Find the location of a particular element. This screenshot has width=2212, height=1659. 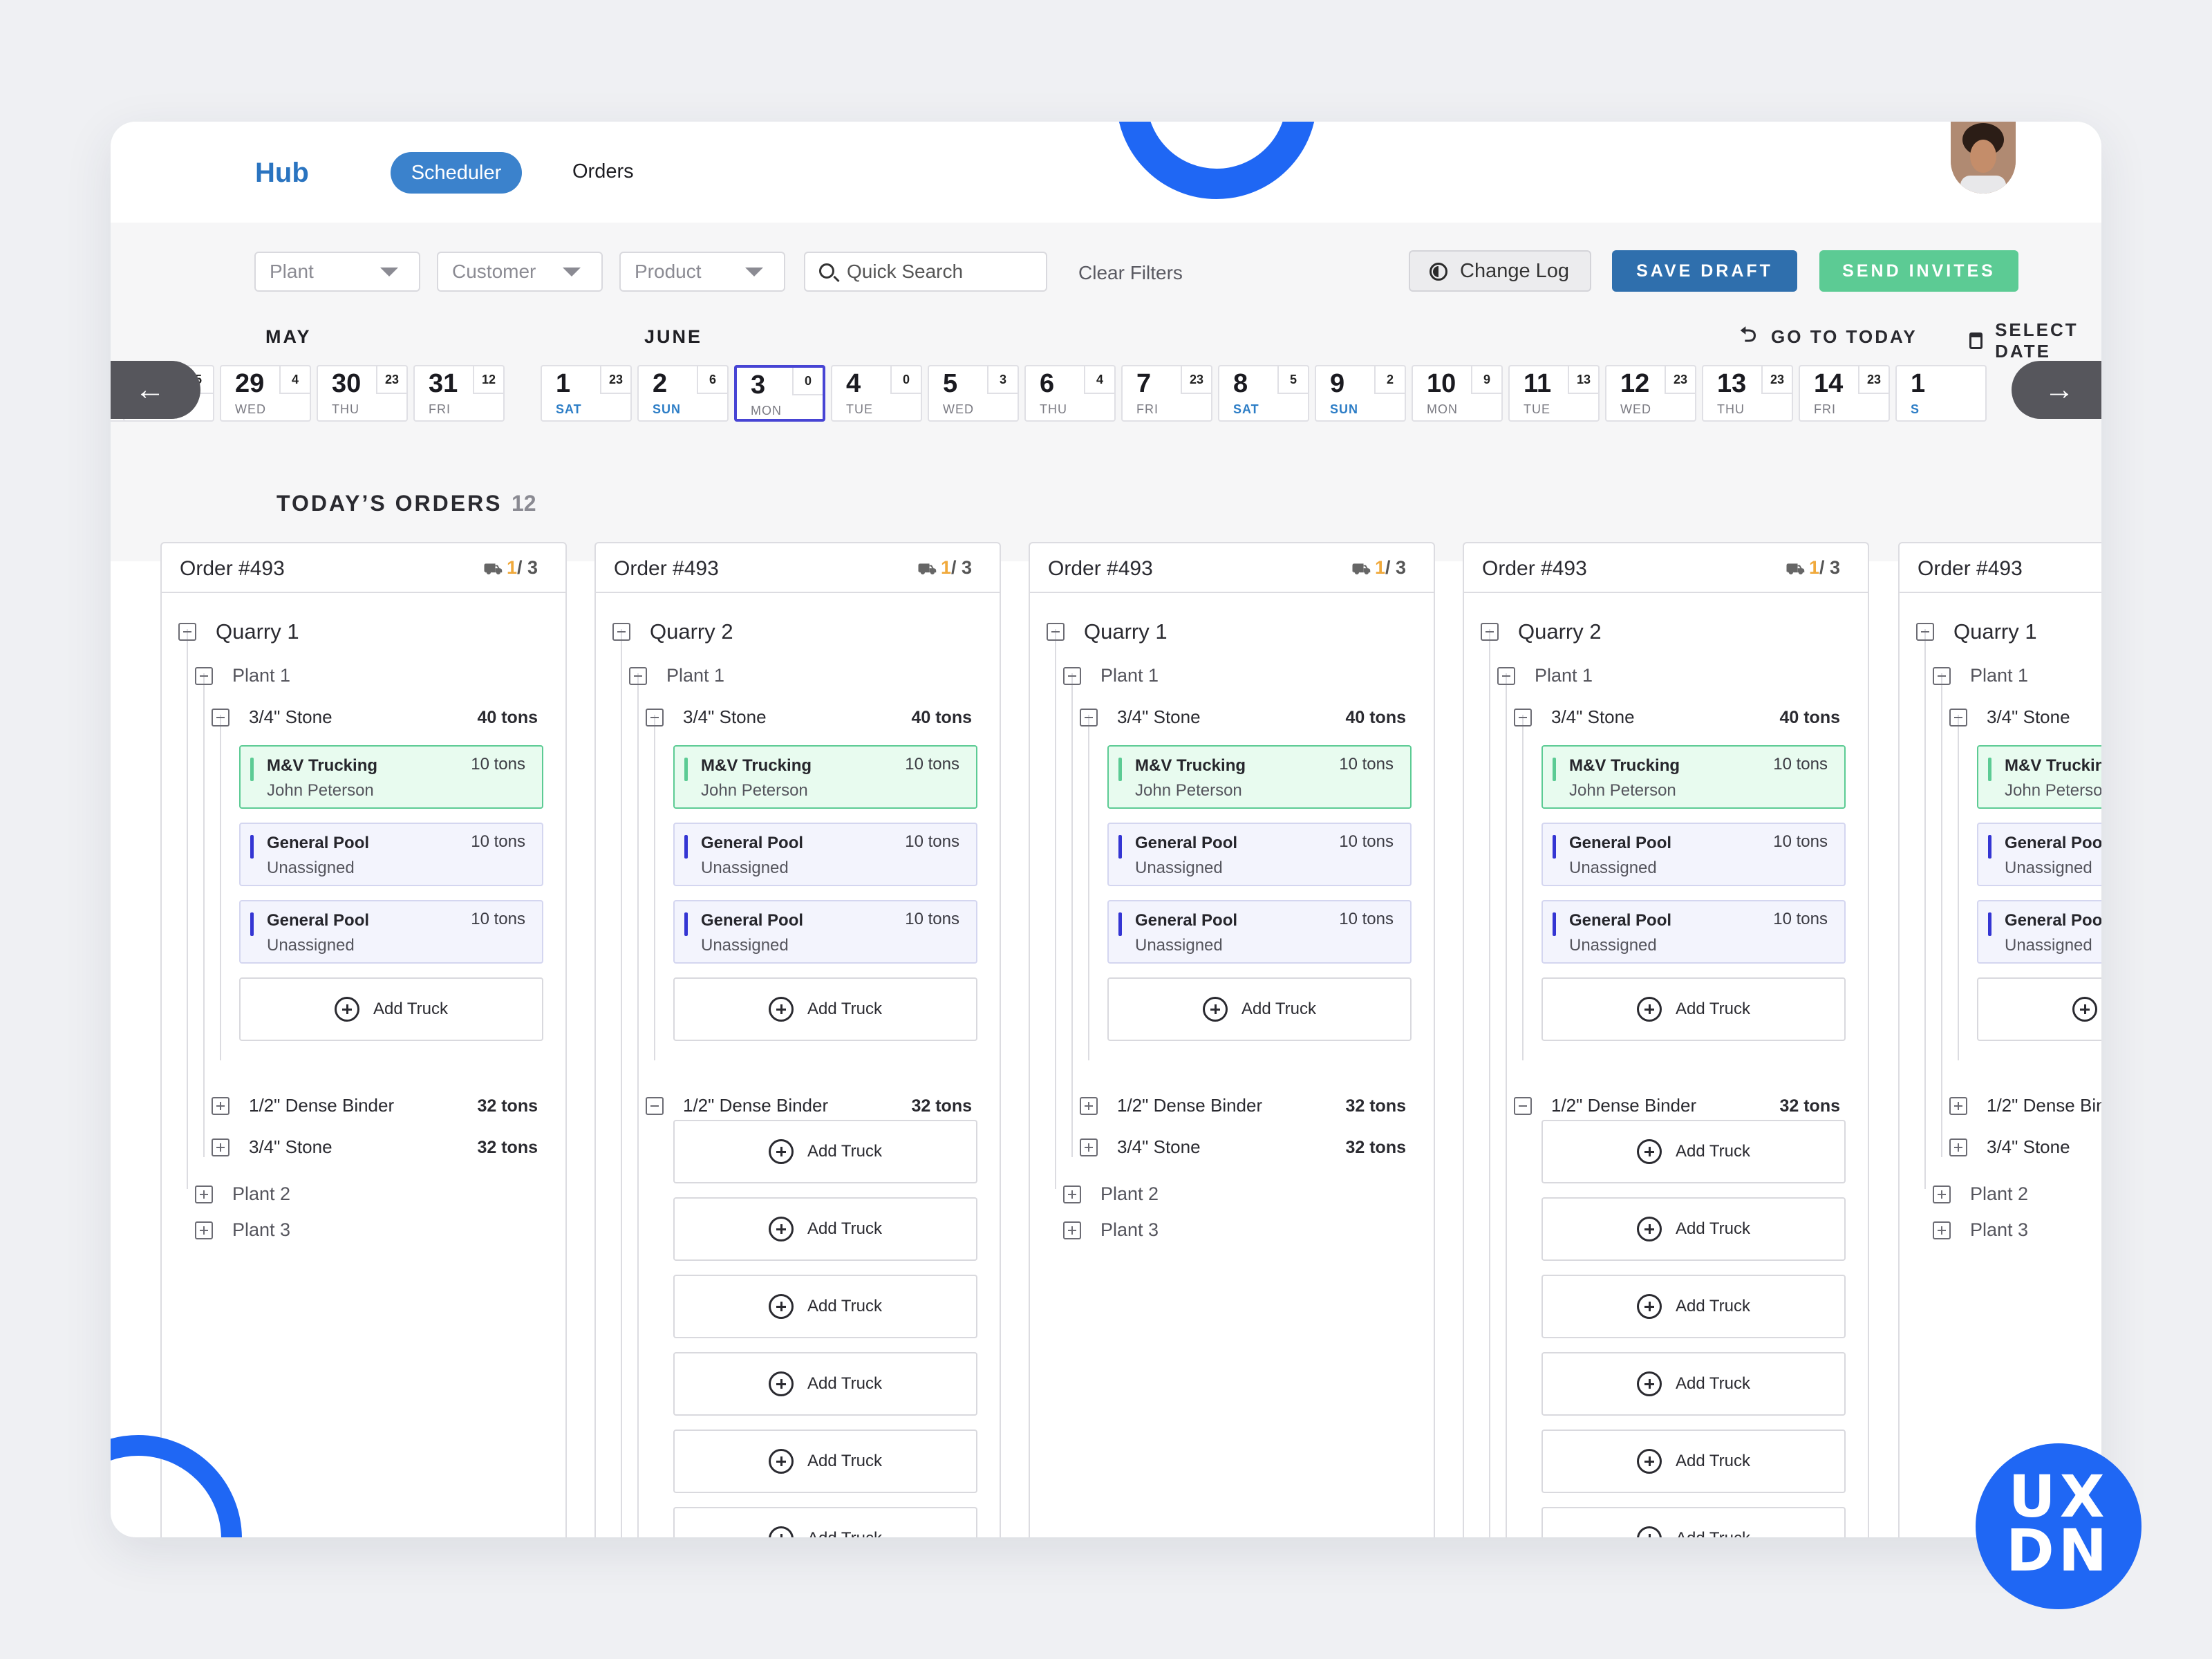

brand-logo: Hub is located at coordinates (282, 174).